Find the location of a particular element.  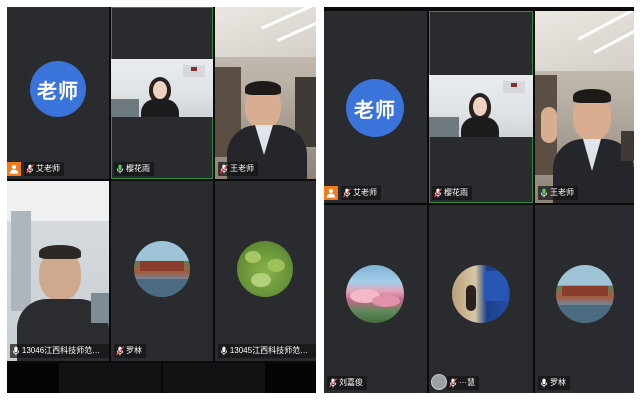

bottom-toolbar is located at coordinates (161, 378).